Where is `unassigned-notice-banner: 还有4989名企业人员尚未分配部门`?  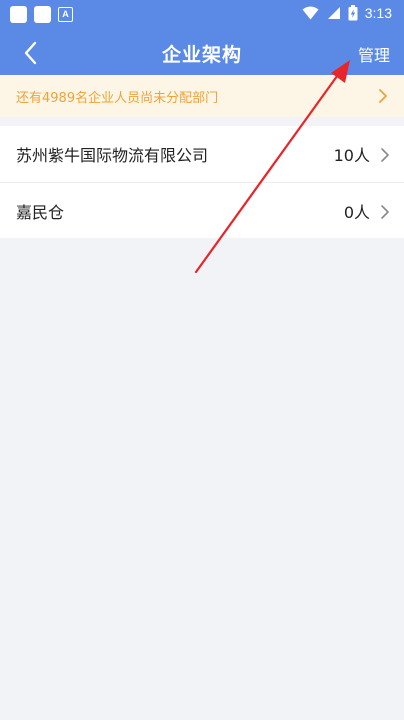 unassigned-notice-banner: 还有4989名企业人员尚未分配部门 is located at coordinates (202, 96).